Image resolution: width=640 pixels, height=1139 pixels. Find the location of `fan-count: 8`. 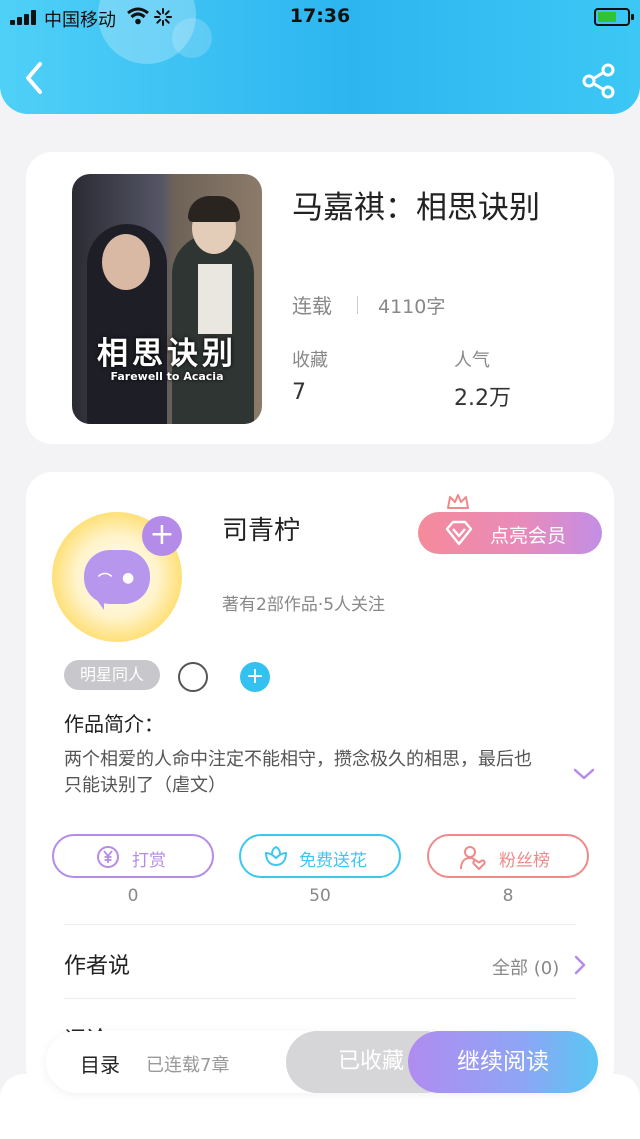

fan-count: 8 is located at coordinates (508, 896).